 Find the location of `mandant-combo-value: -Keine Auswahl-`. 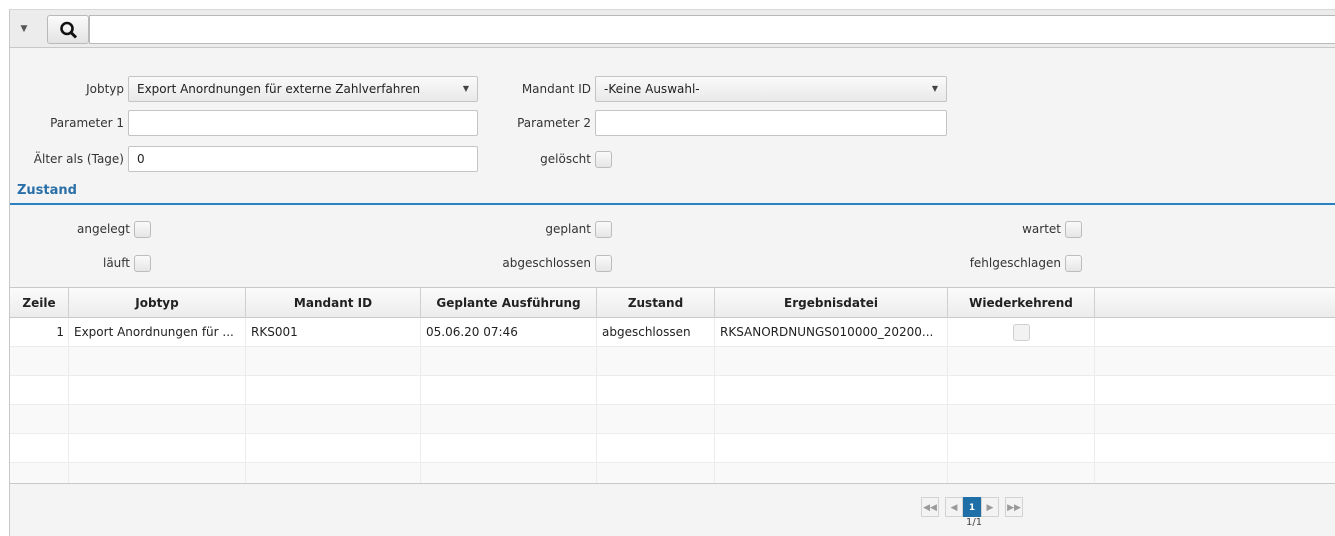

mandant-combo-value: -Keine Auswahl- is located at coordinates (652, 89).